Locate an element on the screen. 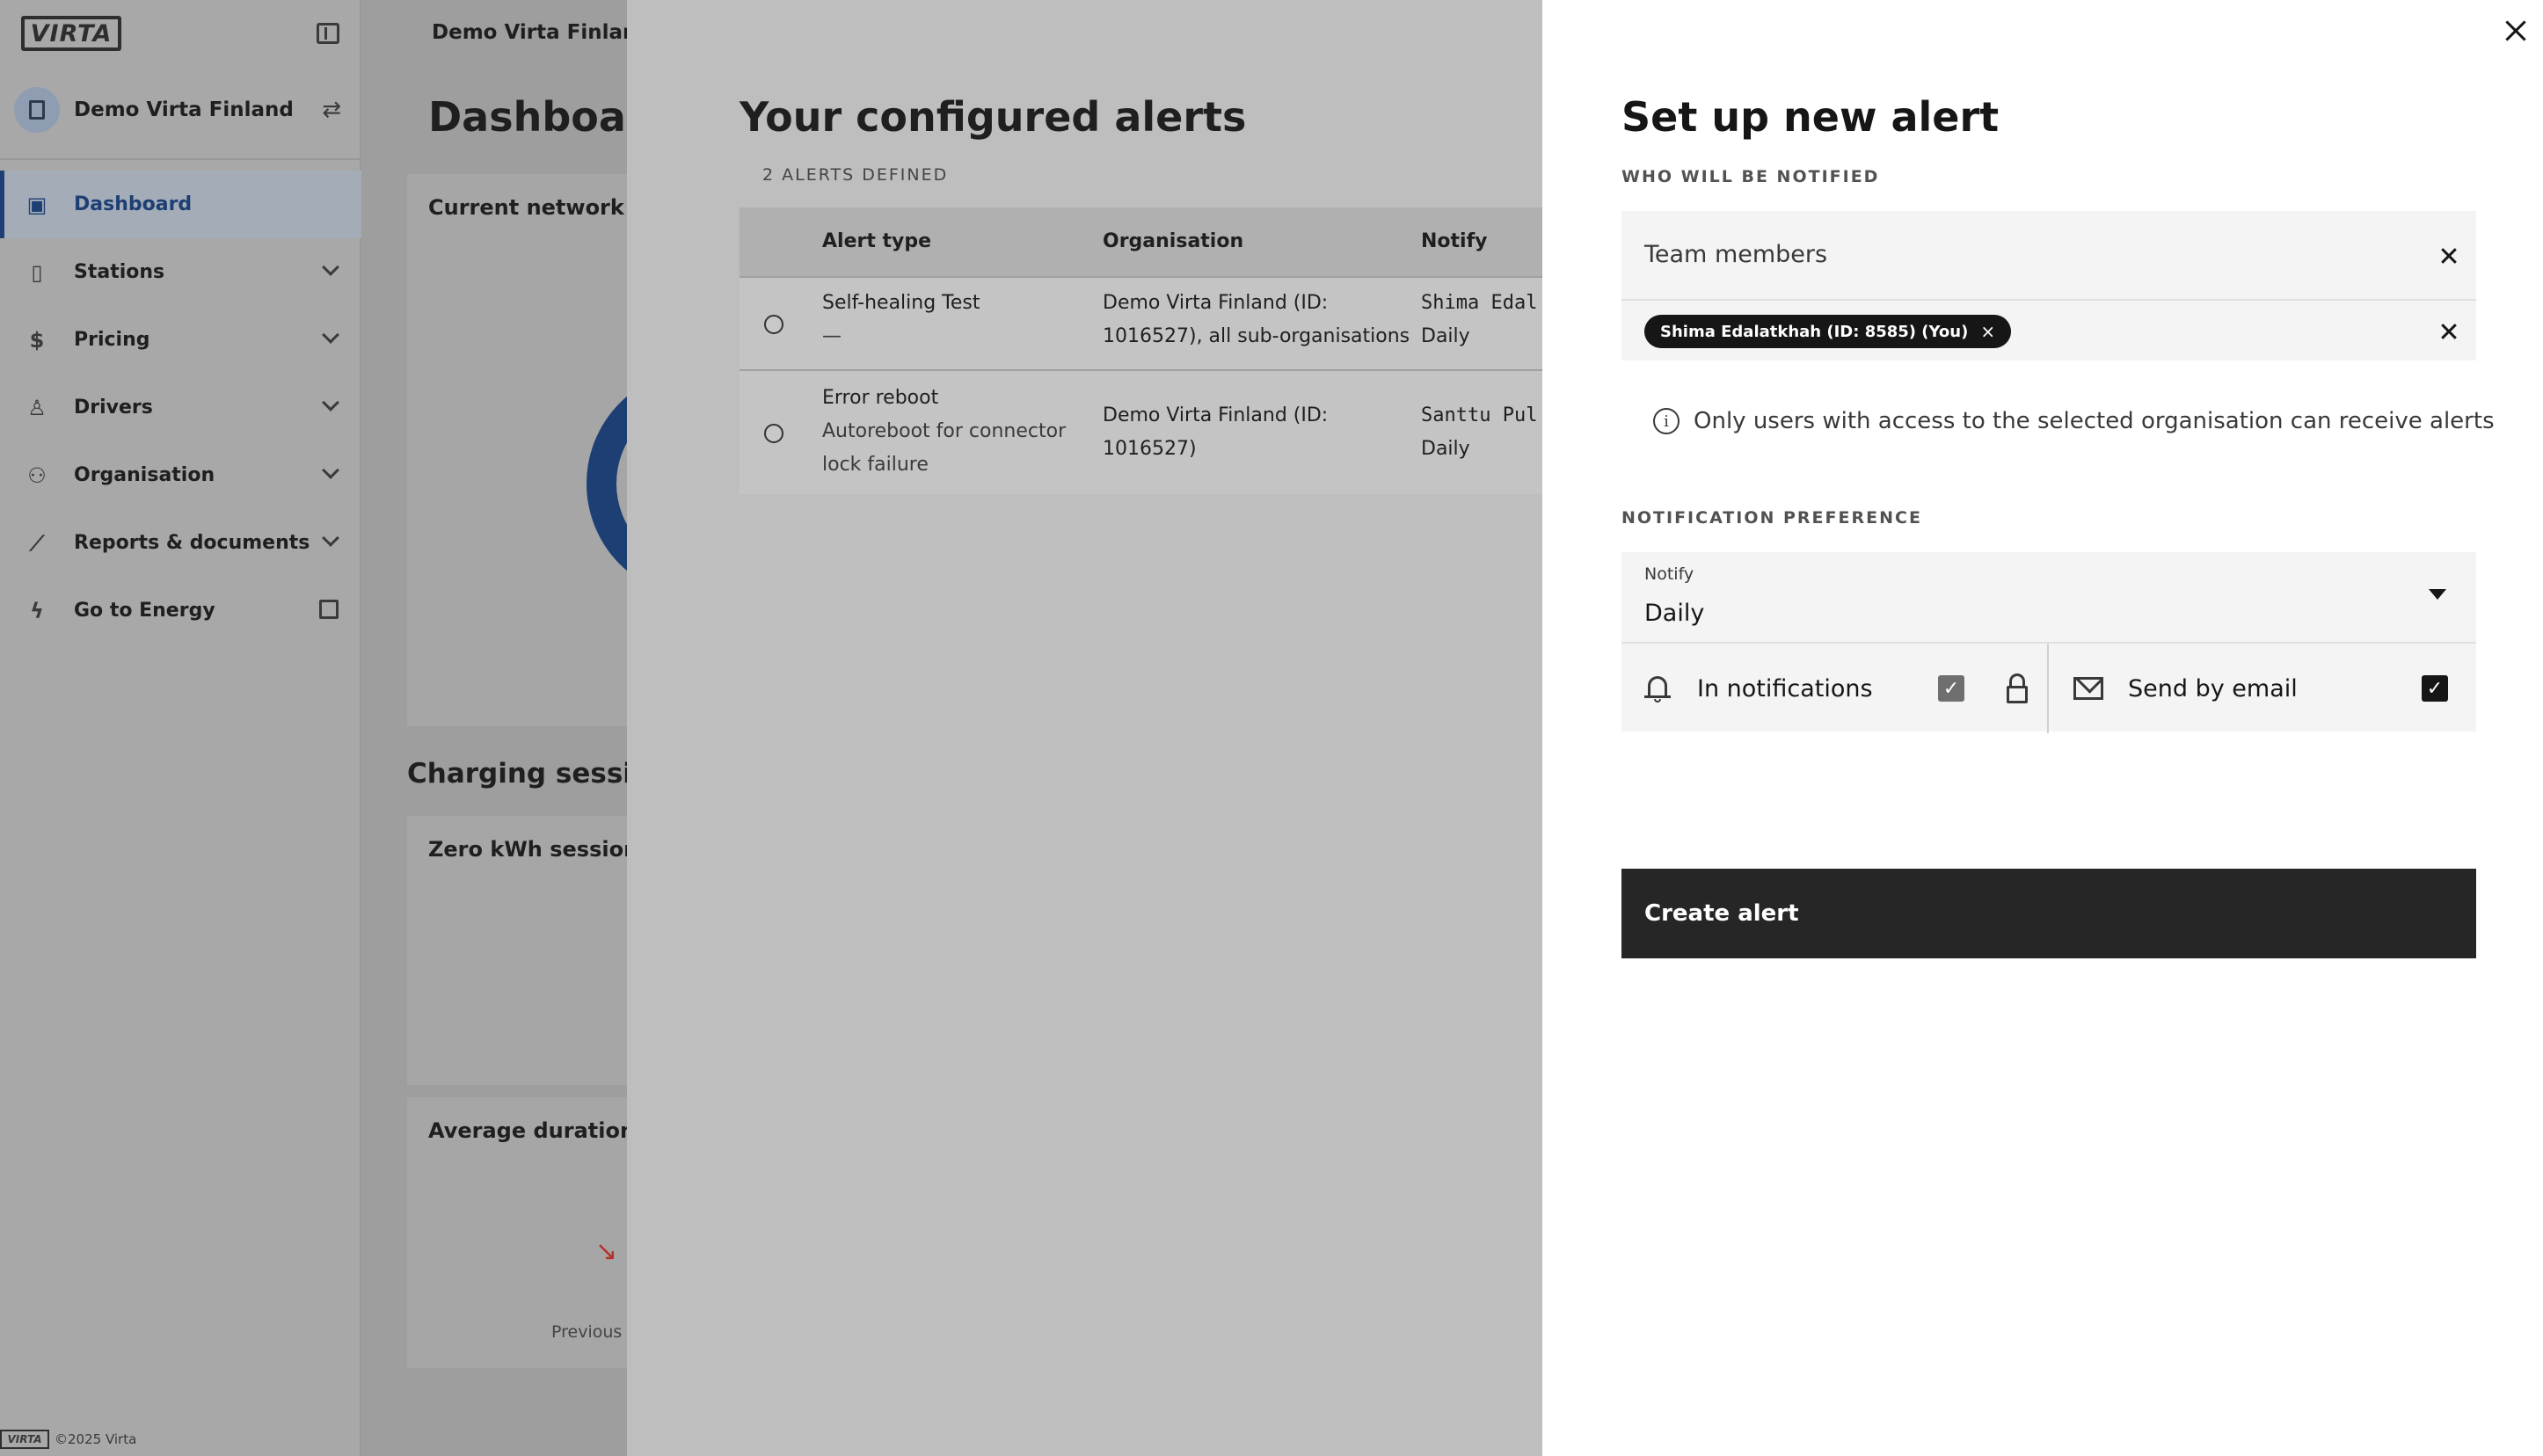 This screenshot has height=1456, width=2543. clear-icon is located at coordinates (2449, 256).